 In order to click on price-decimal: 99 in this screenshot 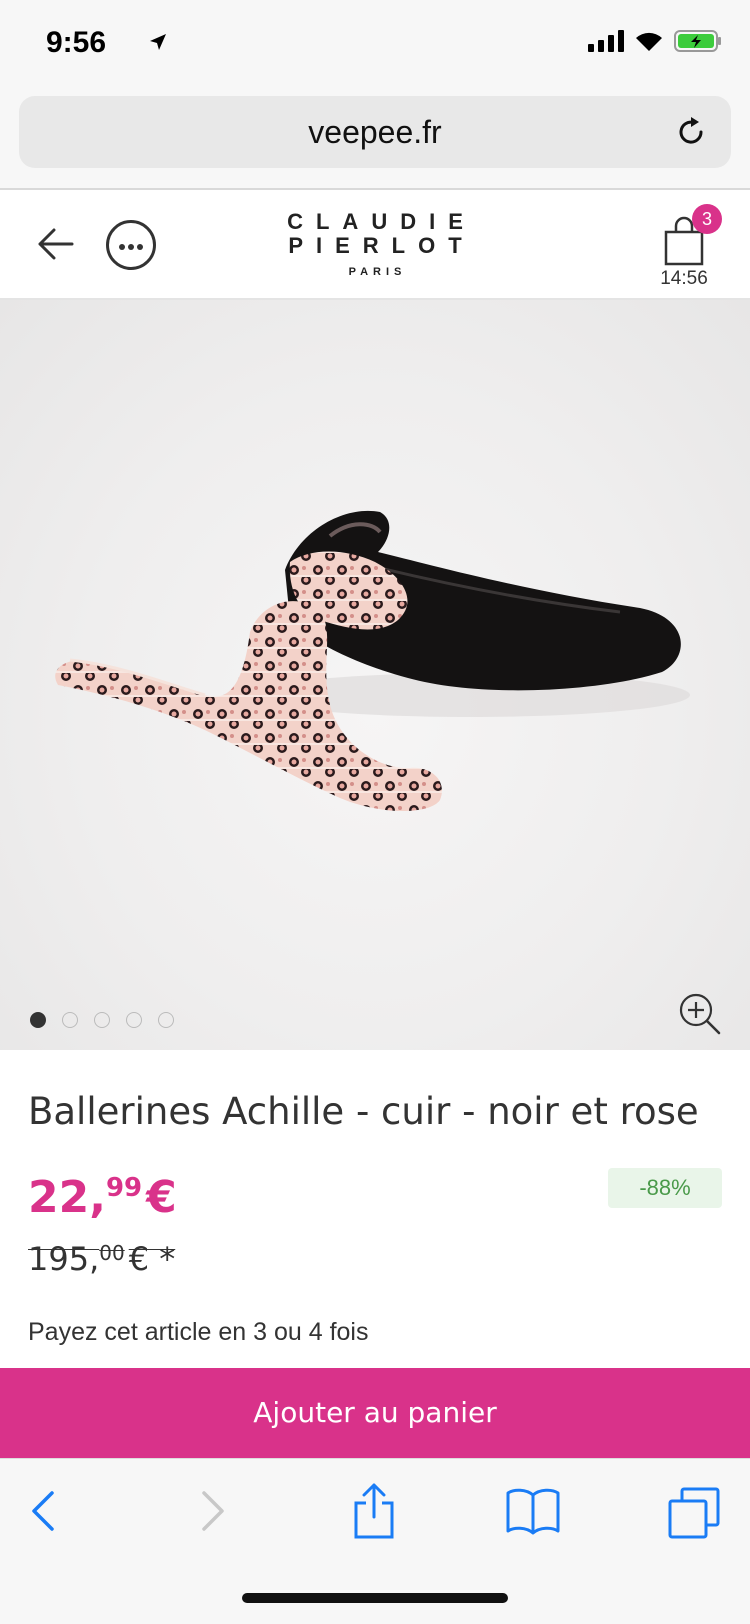, I will do `click(124, 1188)`.